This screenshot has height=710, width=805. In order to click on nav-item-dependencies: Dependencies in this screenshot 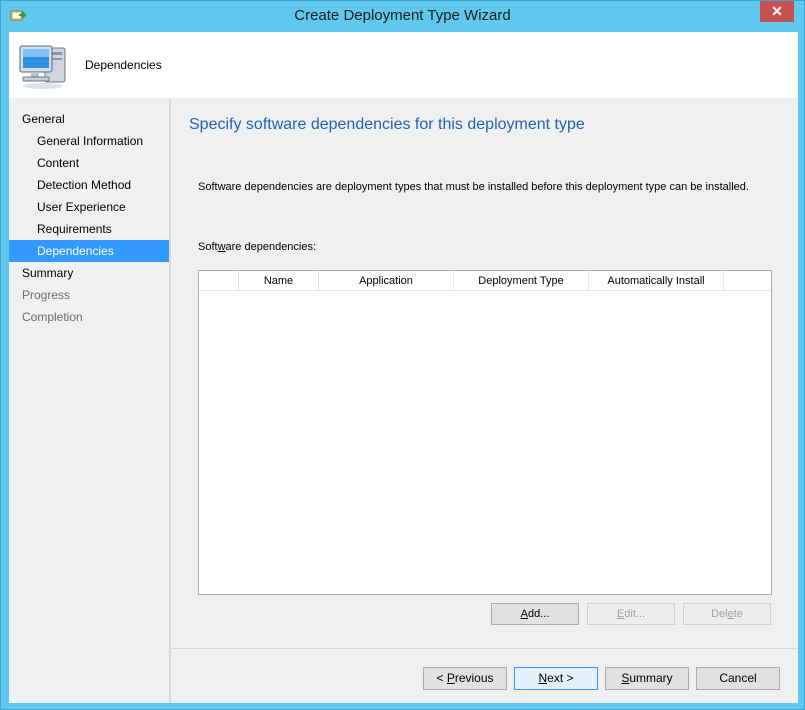, I will do `click(89, 251)`.